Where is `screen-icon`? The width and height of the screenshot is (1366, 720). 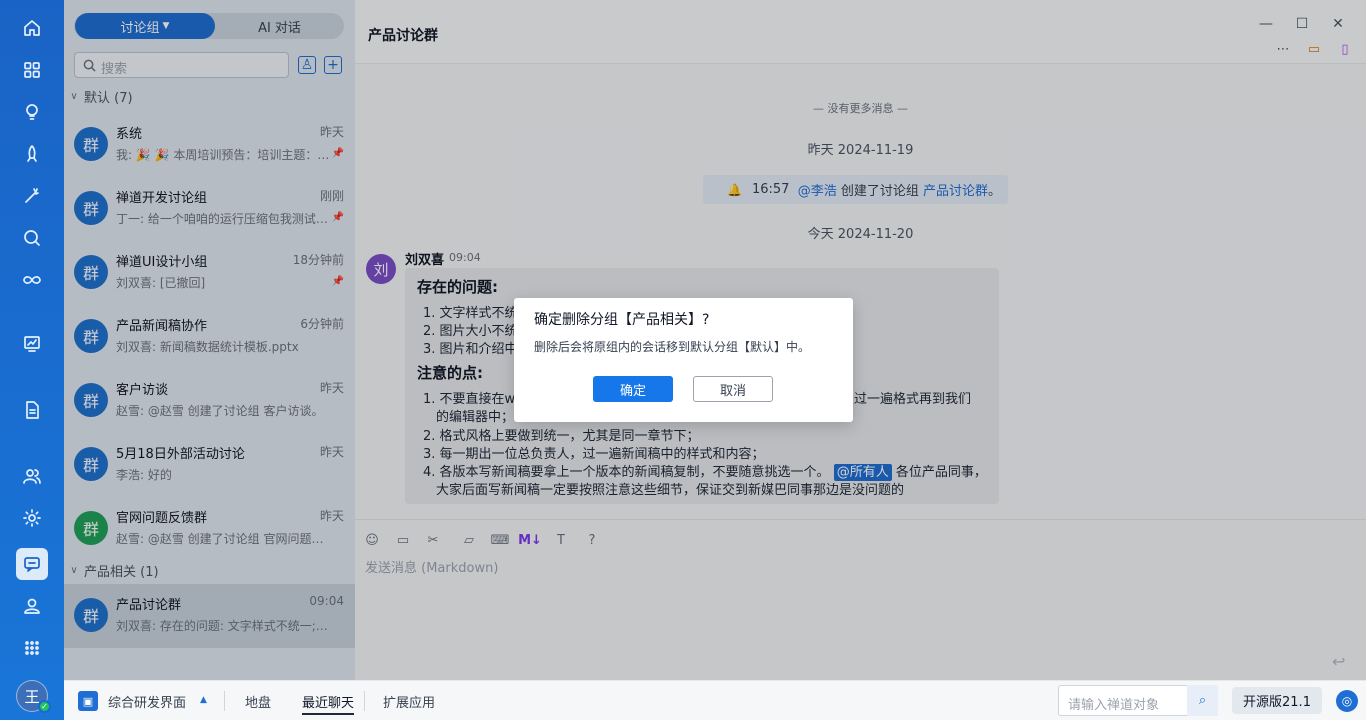 screen-icon is located at coordinates (32, 344).